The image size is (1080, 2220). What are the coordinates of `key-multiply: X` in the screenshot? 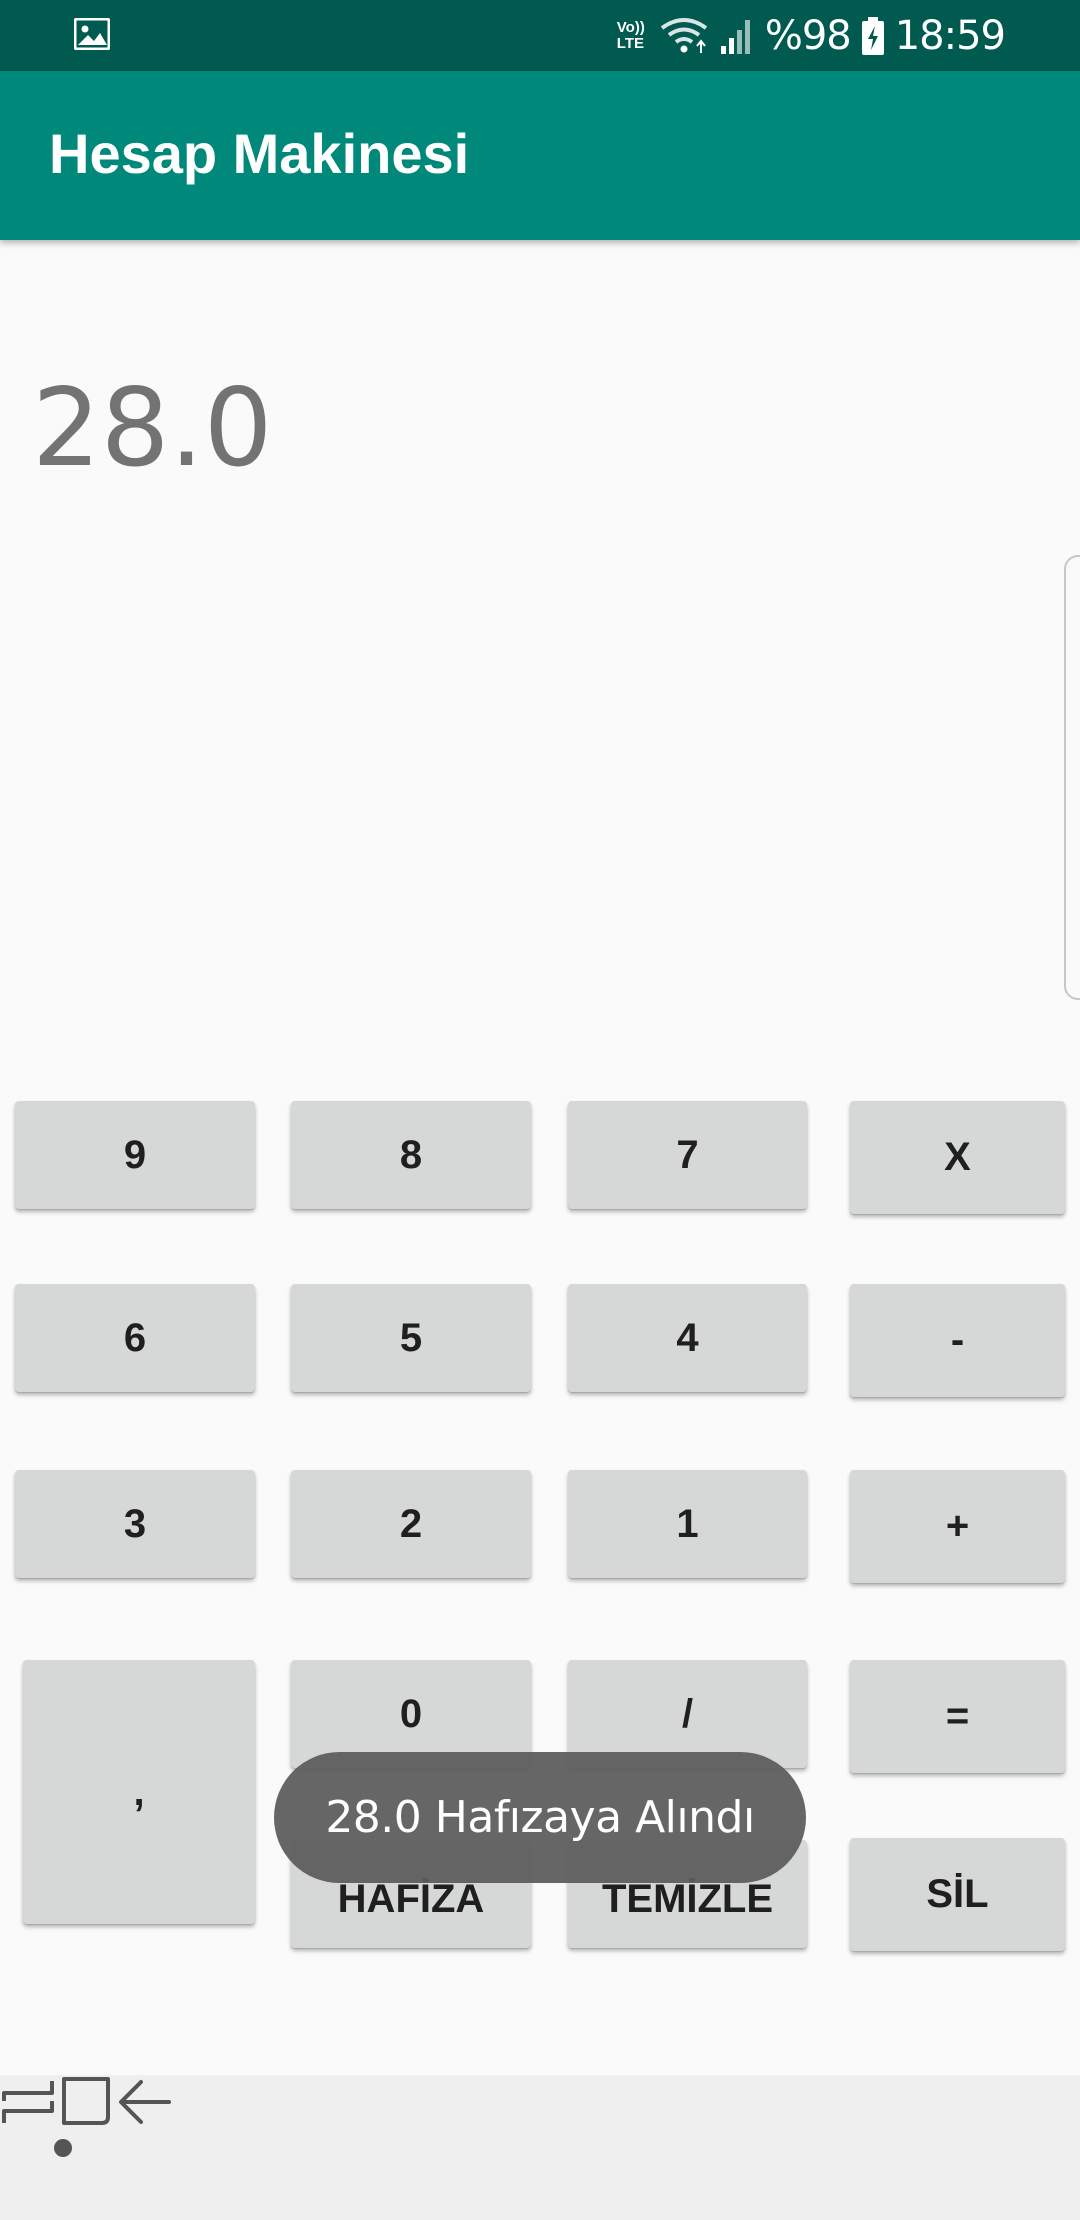 It's located at (957, 1157).